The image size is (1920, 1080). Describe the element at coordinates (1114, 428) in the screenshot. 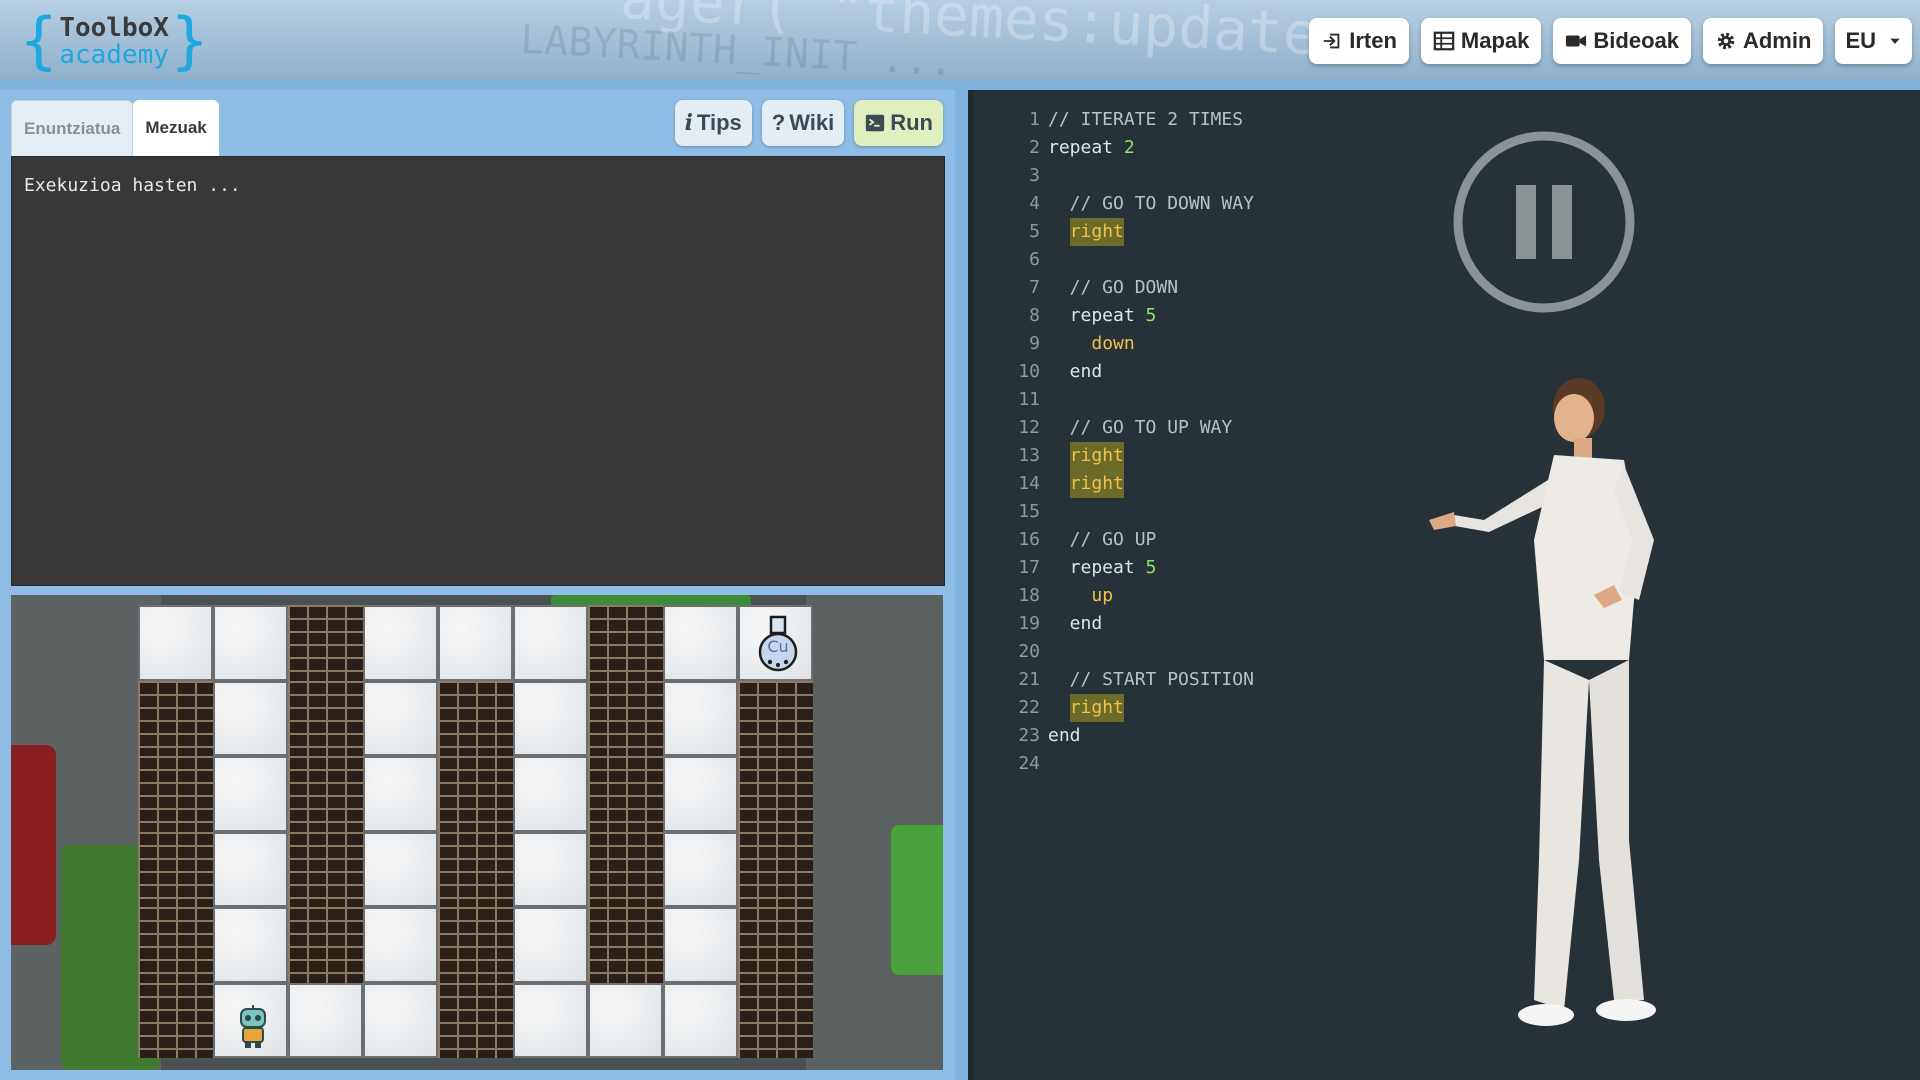

I see `code-line: 12 // GO TO UP WAY` at that location.